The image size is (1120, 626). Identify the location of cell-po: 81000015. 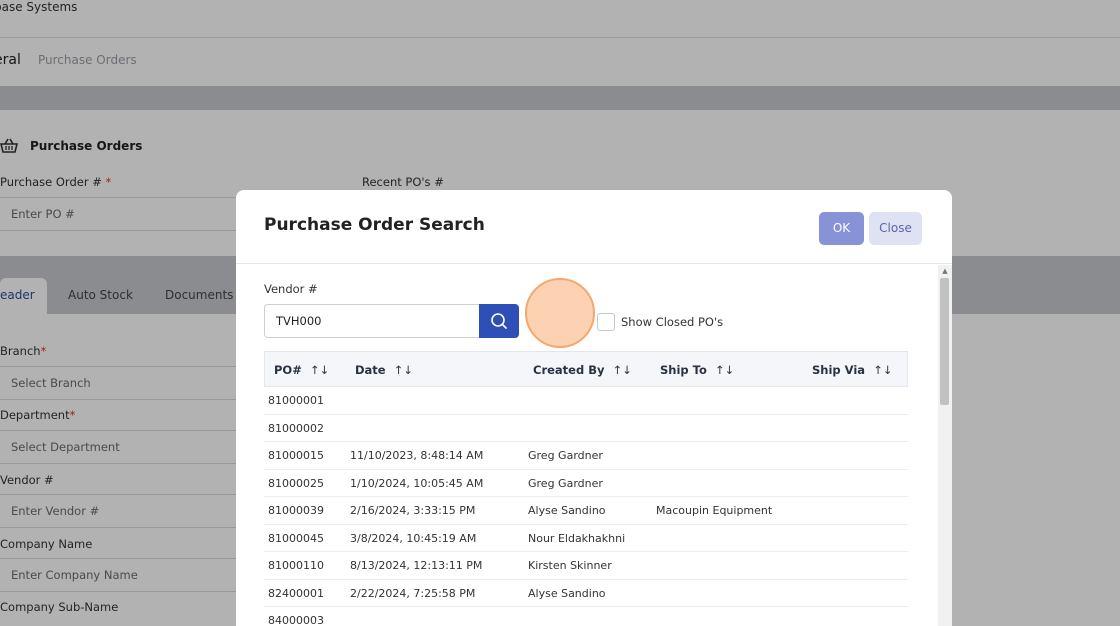
(296, 455).